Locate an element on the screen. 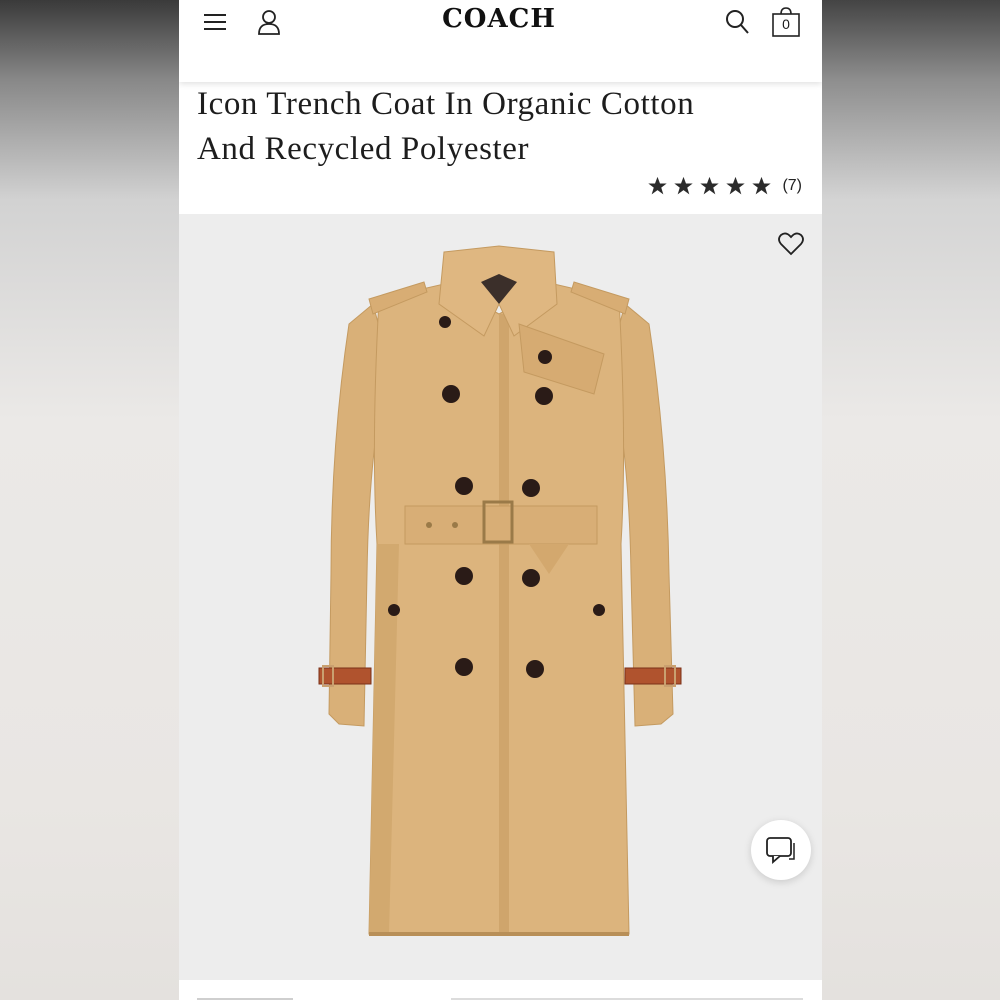 The height and width of the screenshot is (1000, 1000). bottom-panel is located at coordinates (500, 990).